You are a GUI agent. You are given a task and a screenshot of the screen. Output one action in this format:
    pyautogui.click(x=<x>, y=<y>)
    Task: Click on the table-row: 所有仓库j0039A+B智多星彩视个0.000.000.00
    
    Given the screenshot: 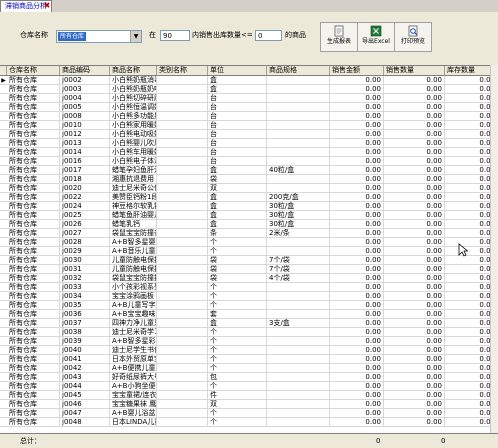 What is the action you would take?
    pyautogui.click(x=249, y=341)
    